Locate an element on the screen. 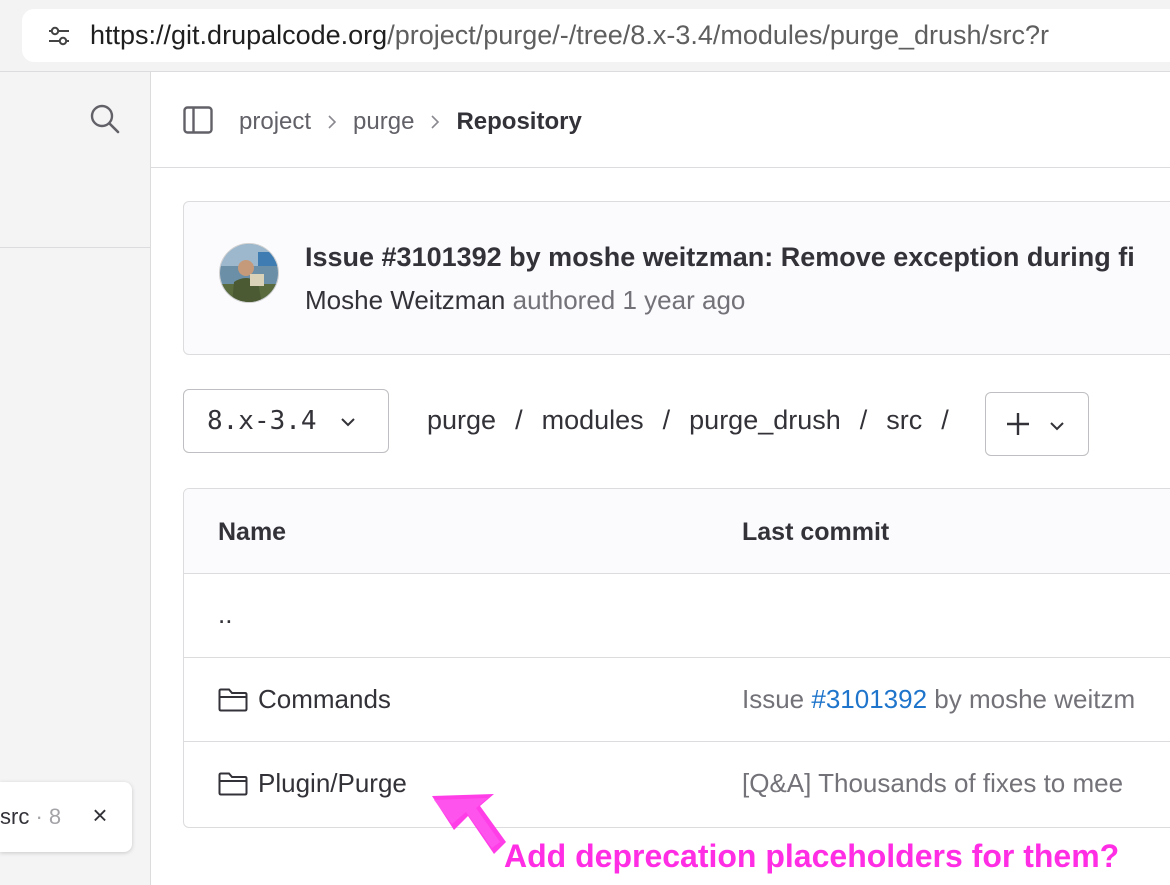 The width and height of the screenshot is (1170, 885). avatar is located at coordinates (249, 273).